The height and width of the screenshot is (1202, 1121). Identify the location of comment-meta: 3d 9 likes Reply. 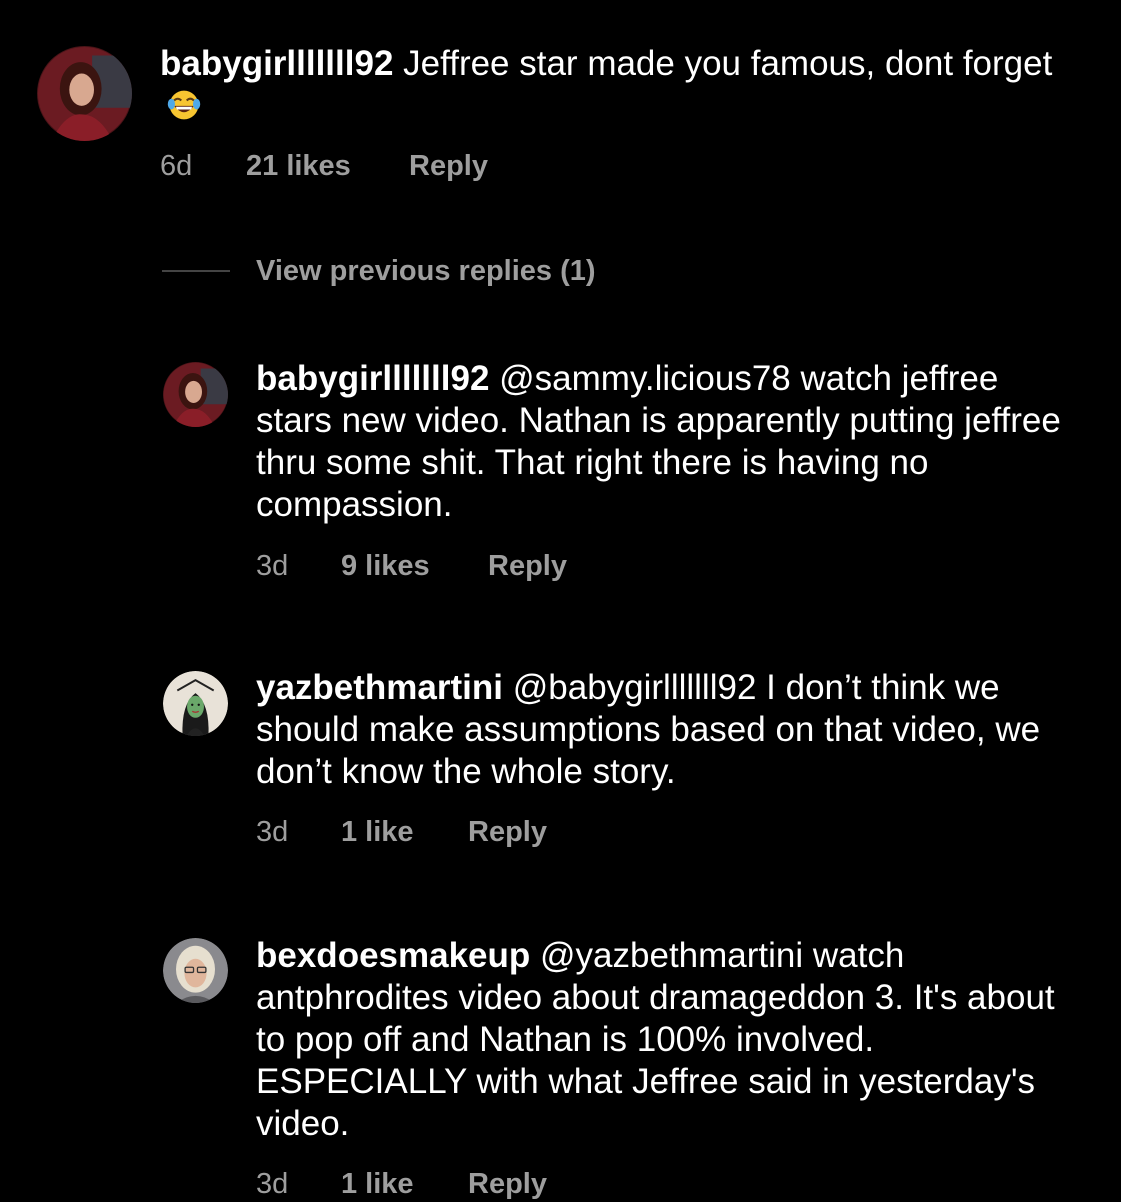
(556, 567).